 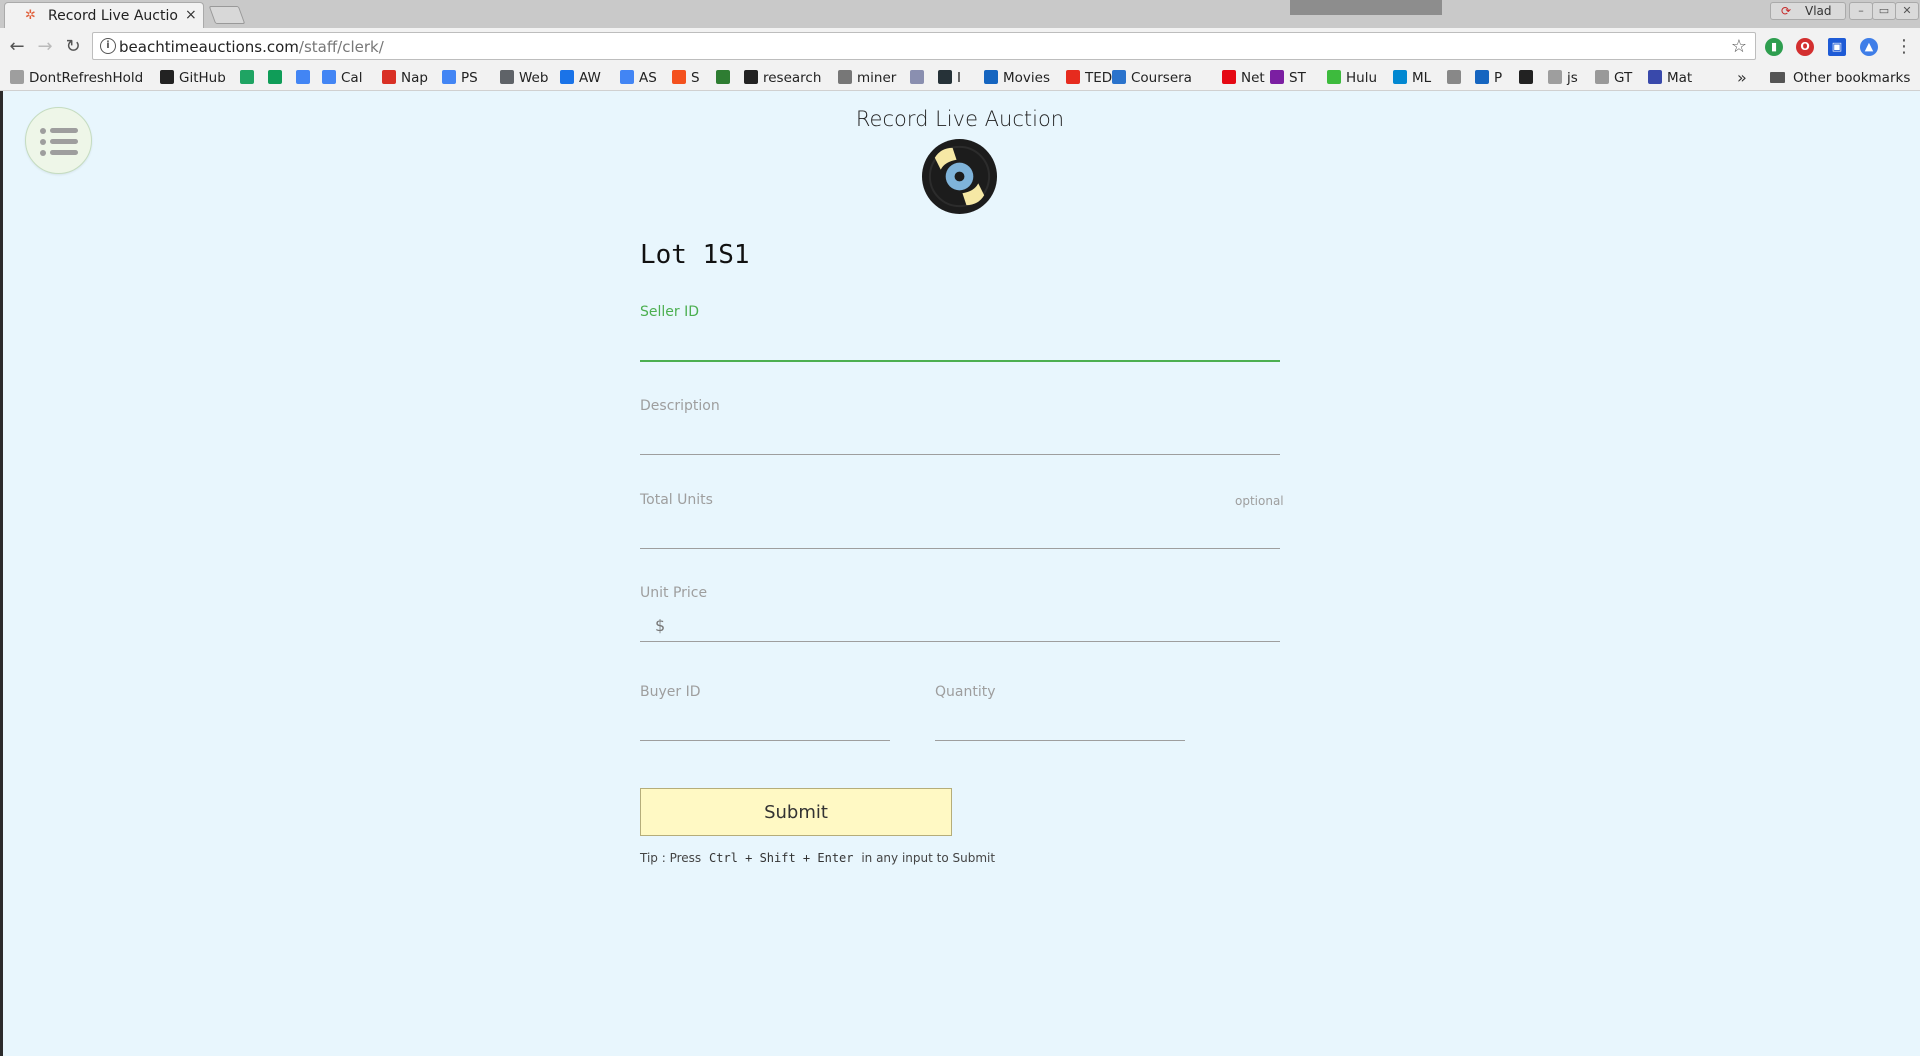 What do you see at coordinates (638, 78) in the screenshot?
I see `bookmark-item: AS` at bounding box center [638, 78].